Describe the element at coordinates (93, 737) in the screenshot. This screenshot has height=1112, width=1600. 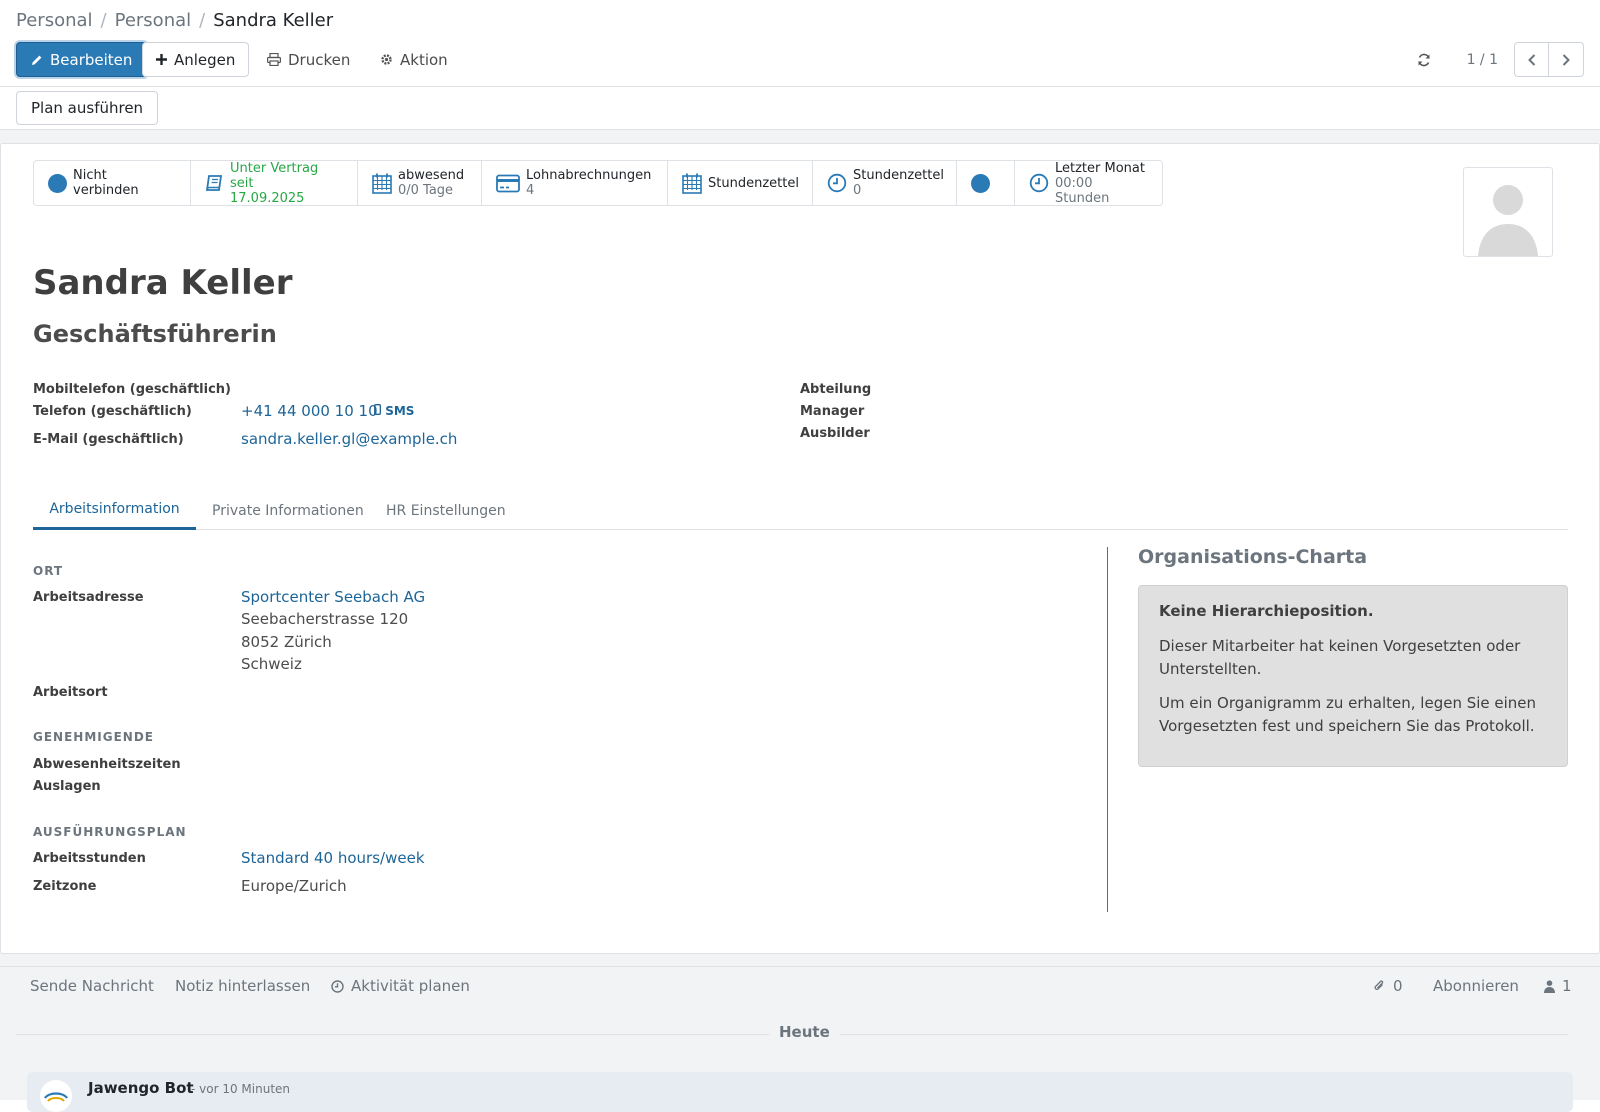
I see `approvers-section-title: GENEHMIGENDE` at that location.